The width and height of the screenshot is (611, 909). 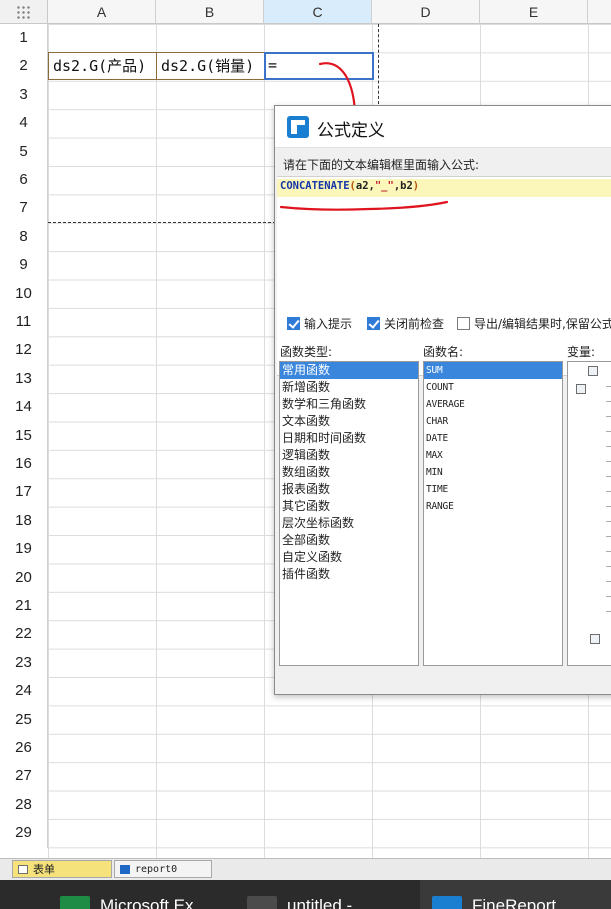 I want to click on formula-function: CONCATENATE, so click(x=315, y=186).